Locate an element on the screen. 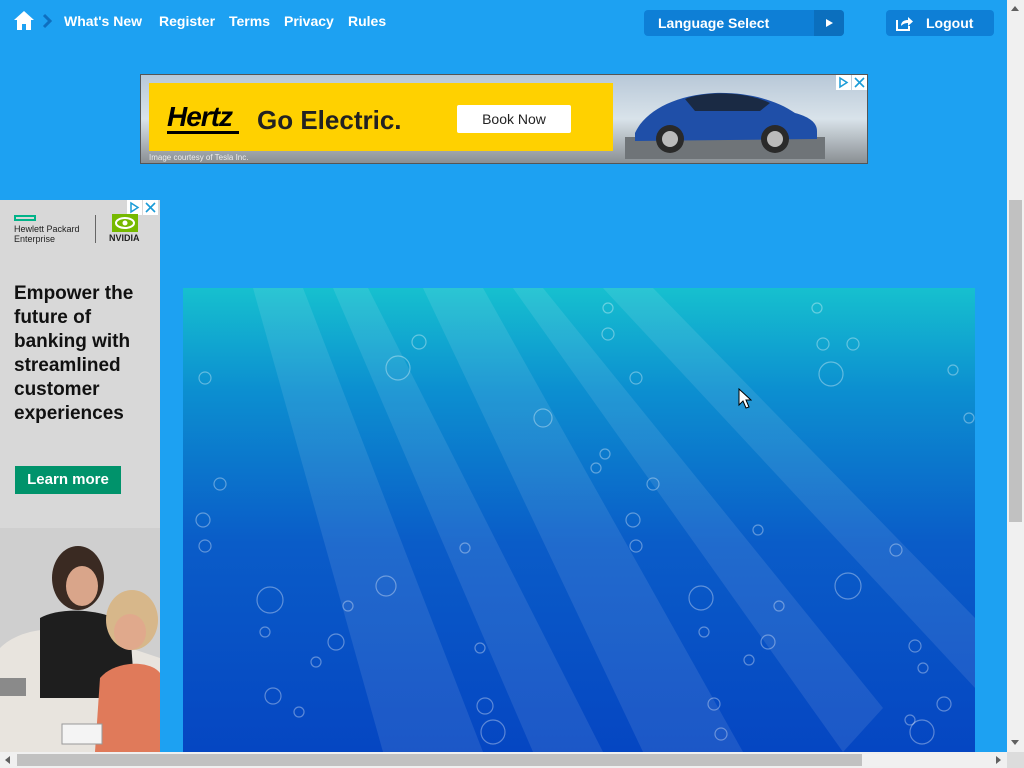 The height and width of the screenshot is (768, 1024). nav-link-rules: Rules is located at coordinates (367, 21).